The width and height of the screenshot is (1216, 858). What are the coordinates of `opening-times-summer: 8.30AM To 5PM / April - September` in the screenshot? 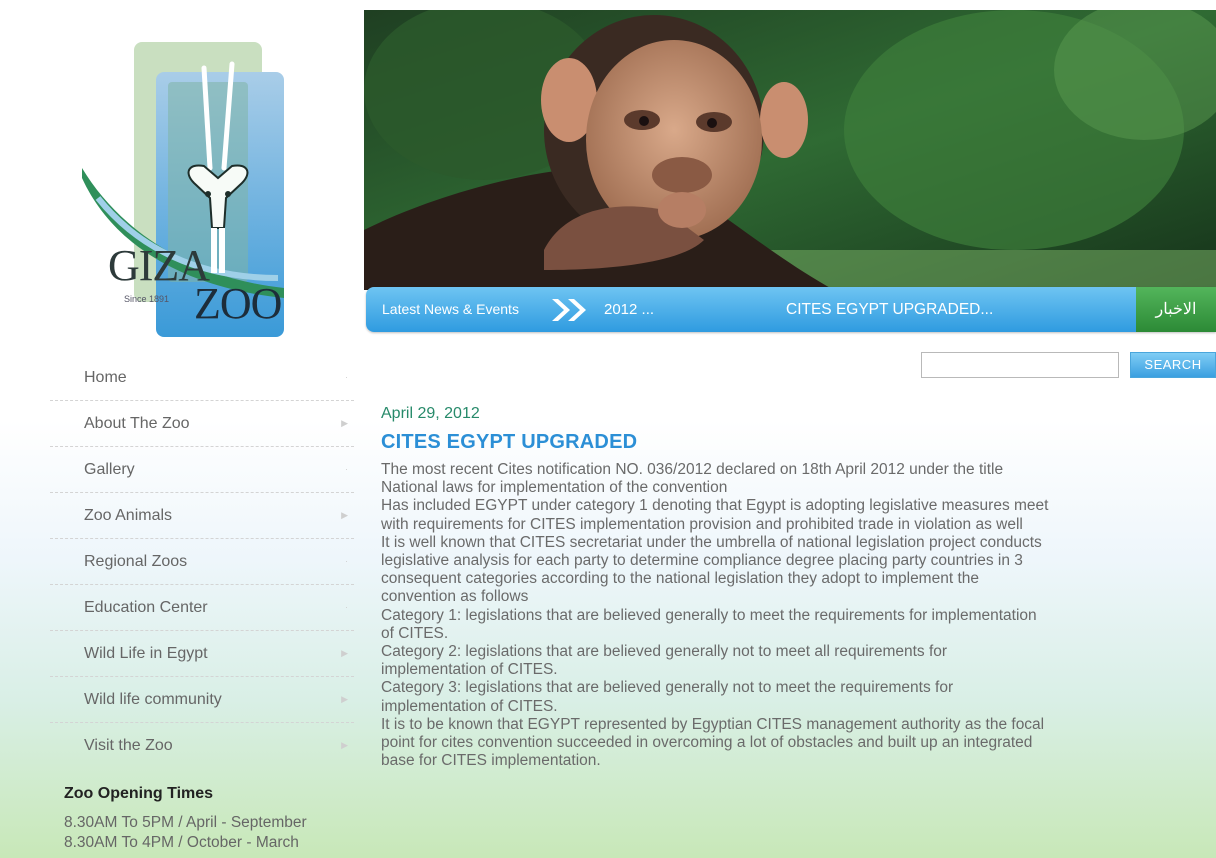 It's located at (185, 822).